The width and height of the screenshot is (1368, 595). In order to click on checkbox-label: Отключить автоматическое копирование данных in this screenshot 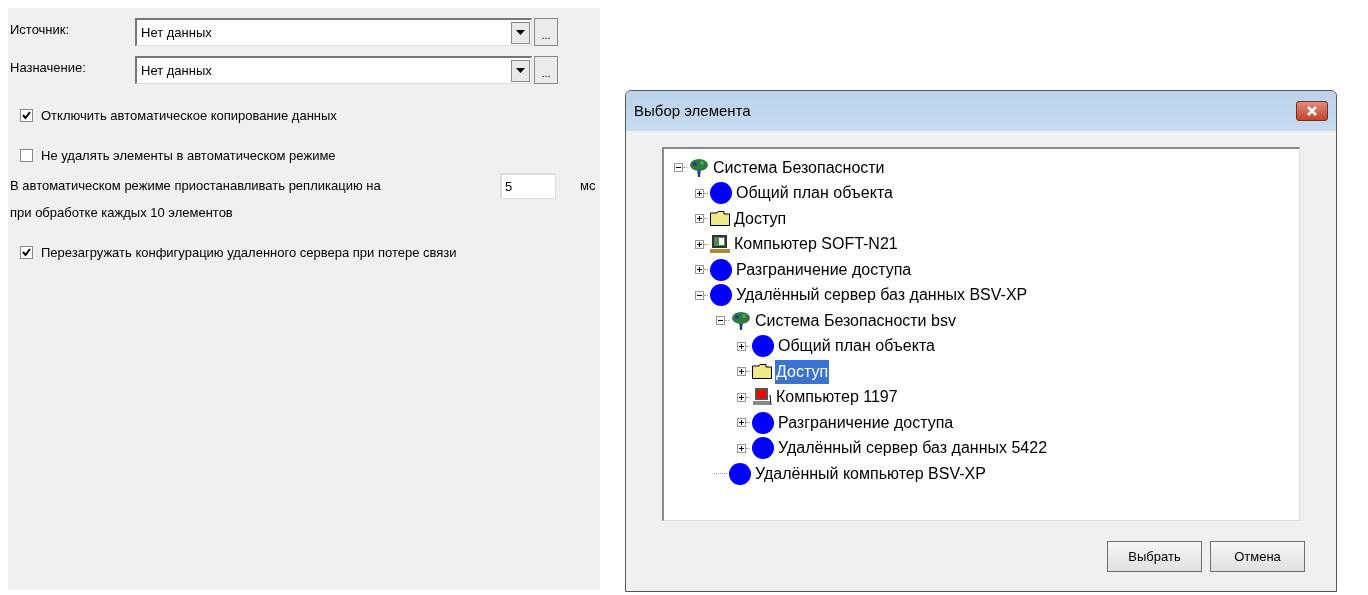, I will do `click(189, 116)`.